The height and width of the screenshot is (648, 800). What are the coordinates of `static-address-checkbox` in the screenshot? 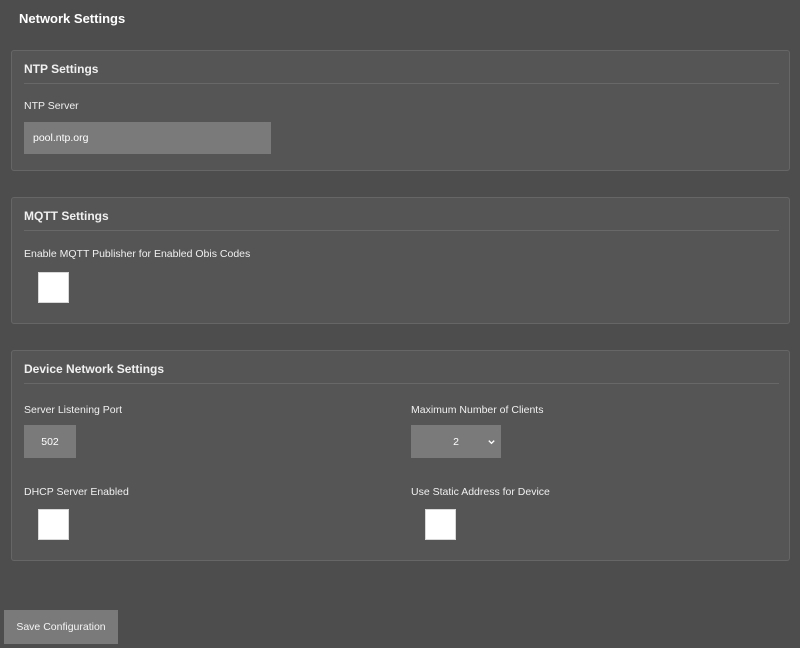 It's located at (440, 524).